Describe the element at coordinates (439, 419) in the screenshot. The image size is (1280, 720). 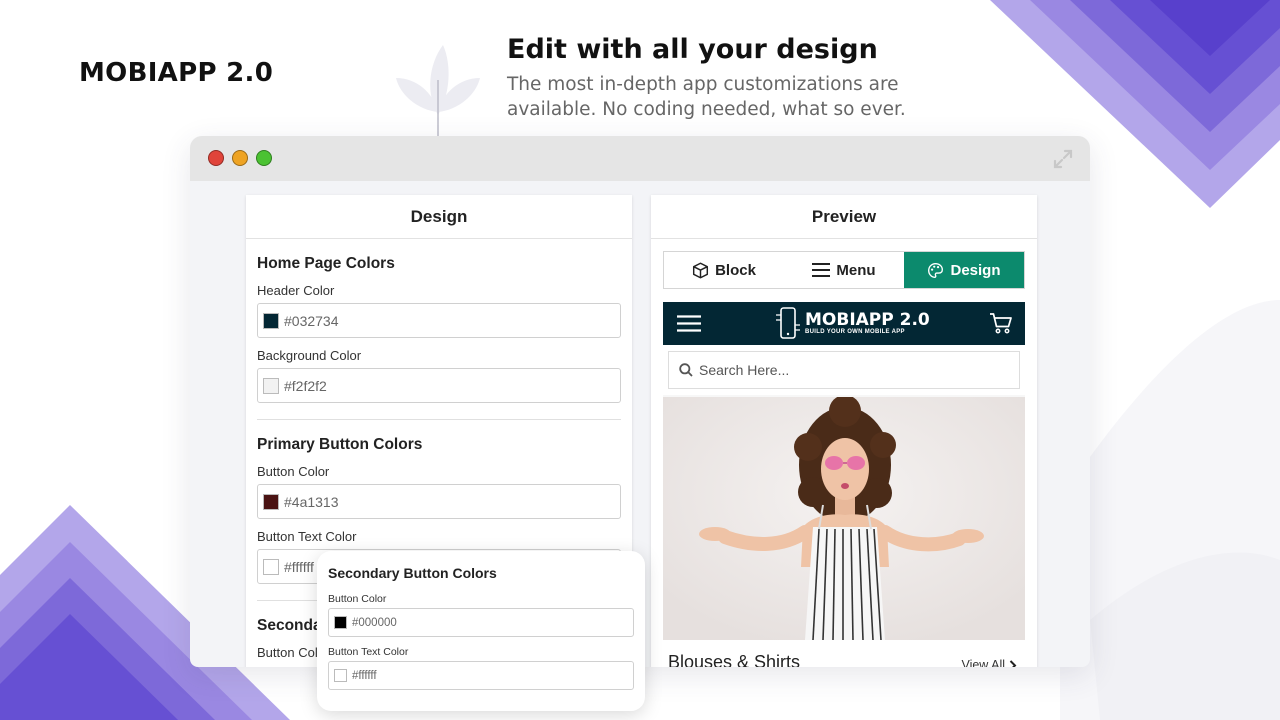
I see `section-divider` at that location.